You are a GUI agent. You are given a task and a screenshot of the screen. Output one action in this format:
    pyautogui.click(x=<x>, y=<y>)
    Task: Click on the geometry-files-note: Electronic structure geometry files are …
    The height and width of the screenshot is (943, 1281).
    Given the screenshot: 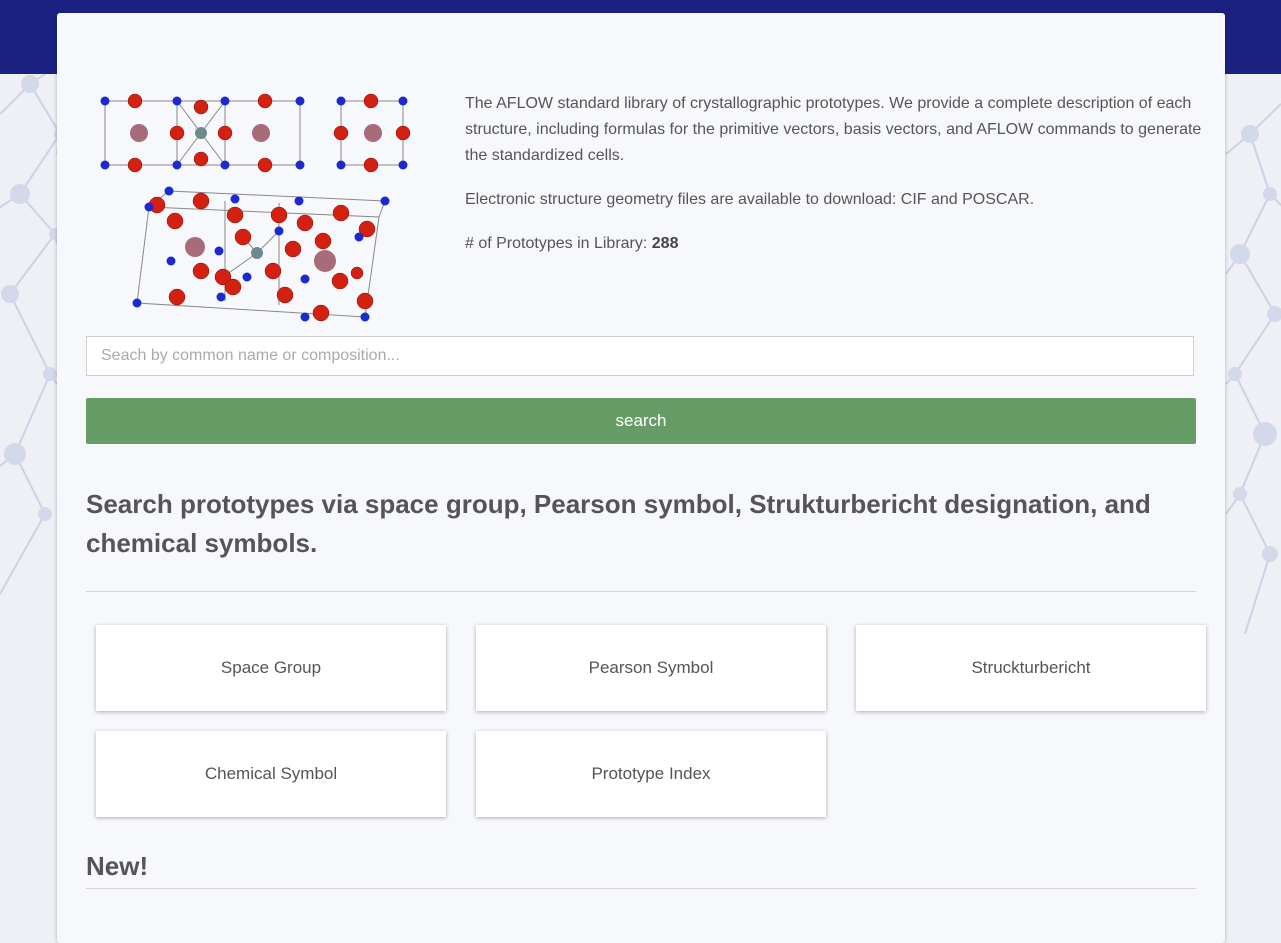 What is the action you would take?
    pyautogui.click(x=750, y=199)
    